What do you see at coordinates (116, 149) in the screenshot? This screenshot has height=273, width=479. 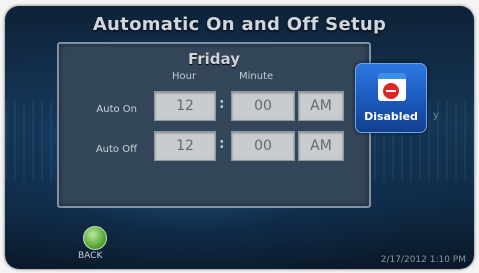 I see `auto-off-label: Auto Off` at bounding box center [116, 149].